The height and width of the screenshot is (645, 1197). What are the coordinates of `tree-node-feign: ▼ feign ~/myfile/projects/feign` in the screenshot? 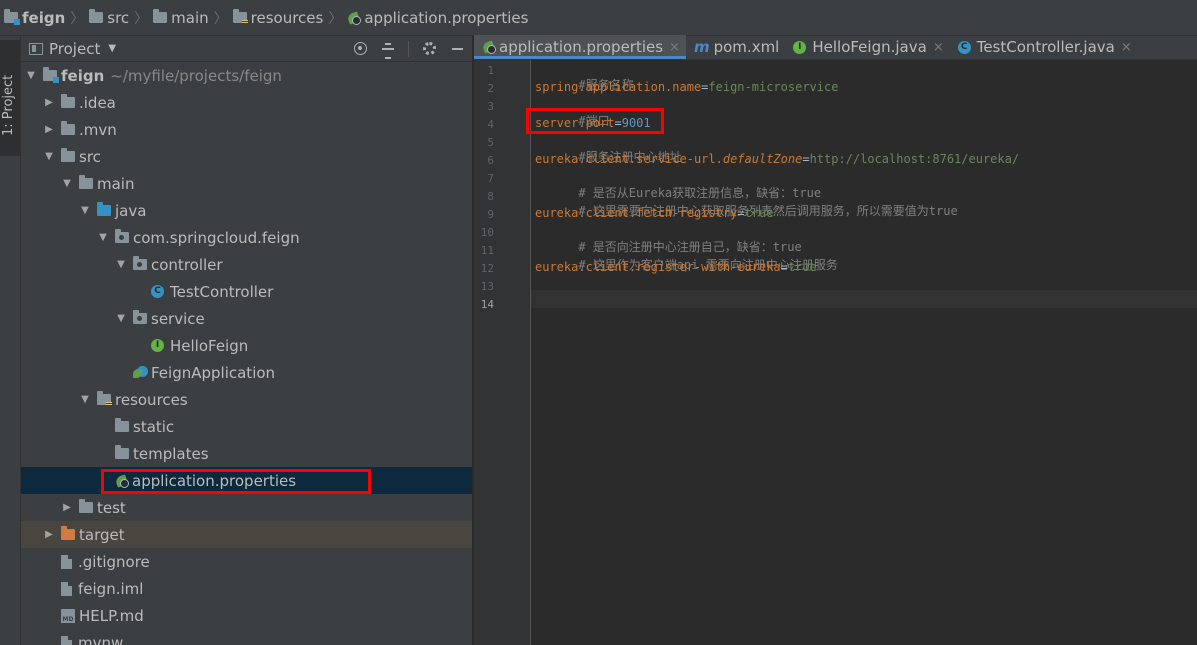 It's located at (246, 75).